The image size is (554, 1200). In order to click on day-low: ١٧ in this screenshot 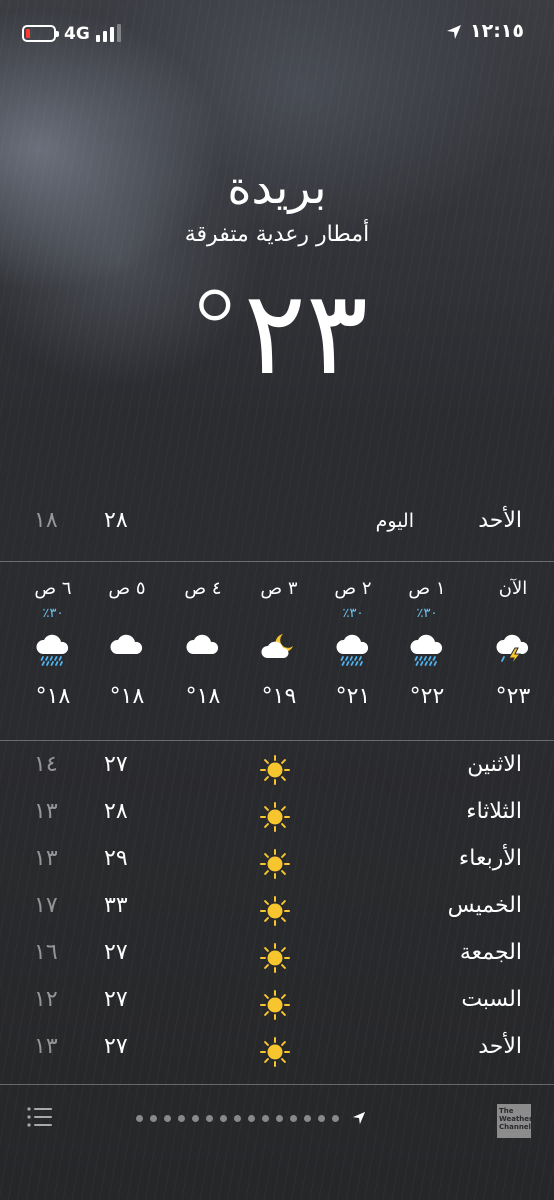, I will do `click(46, 905)`.